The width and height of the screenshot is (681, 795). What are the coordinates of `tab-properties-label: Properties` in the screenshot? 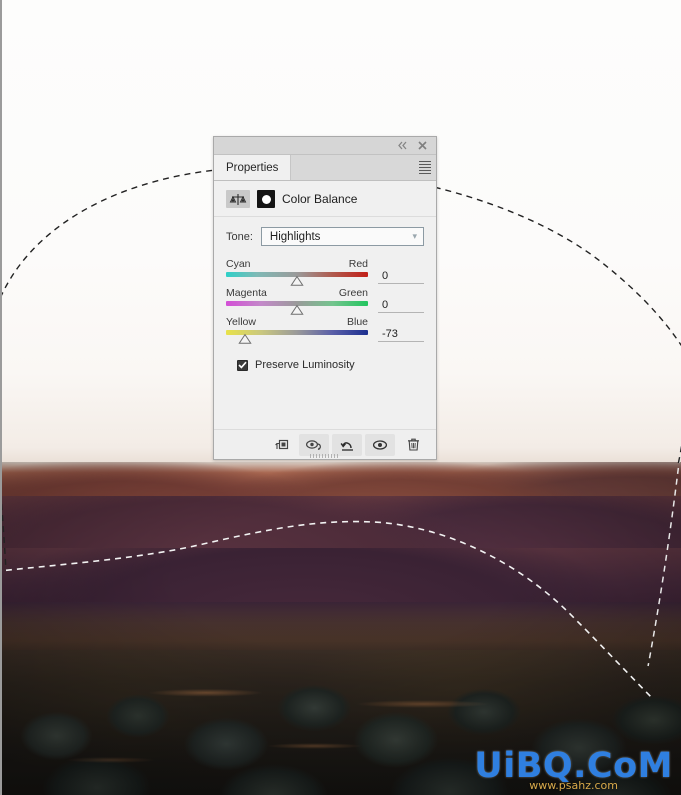 It's located at (252, 167).